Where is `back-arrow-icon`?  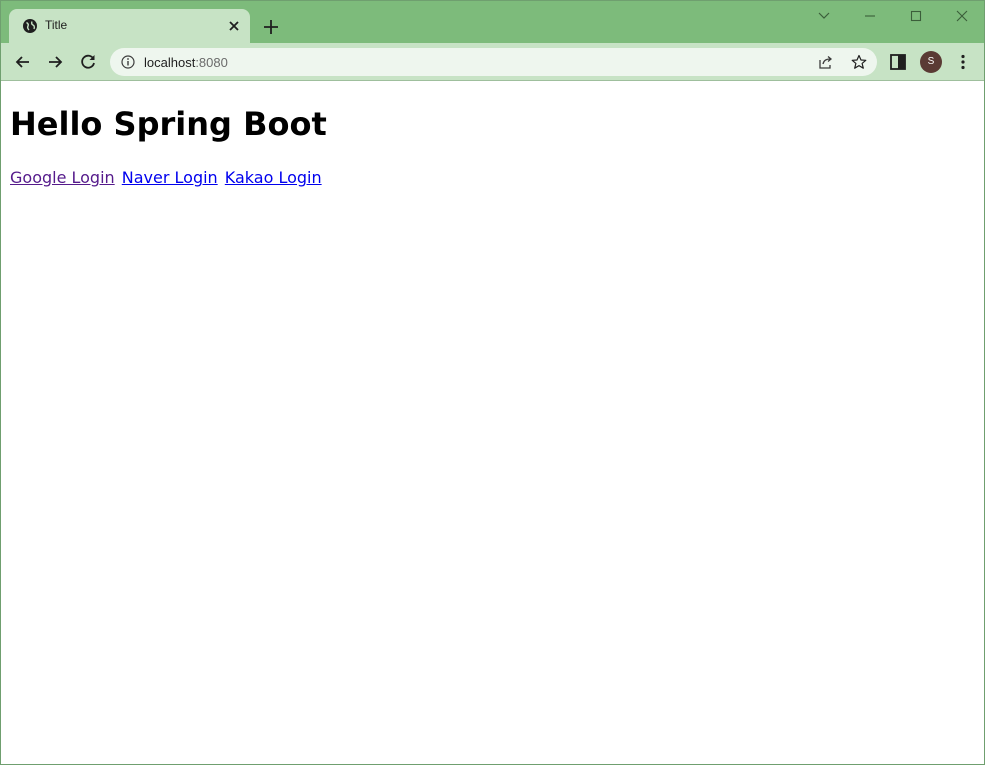
back-arrow-icon is located at coordinates (23, 62).